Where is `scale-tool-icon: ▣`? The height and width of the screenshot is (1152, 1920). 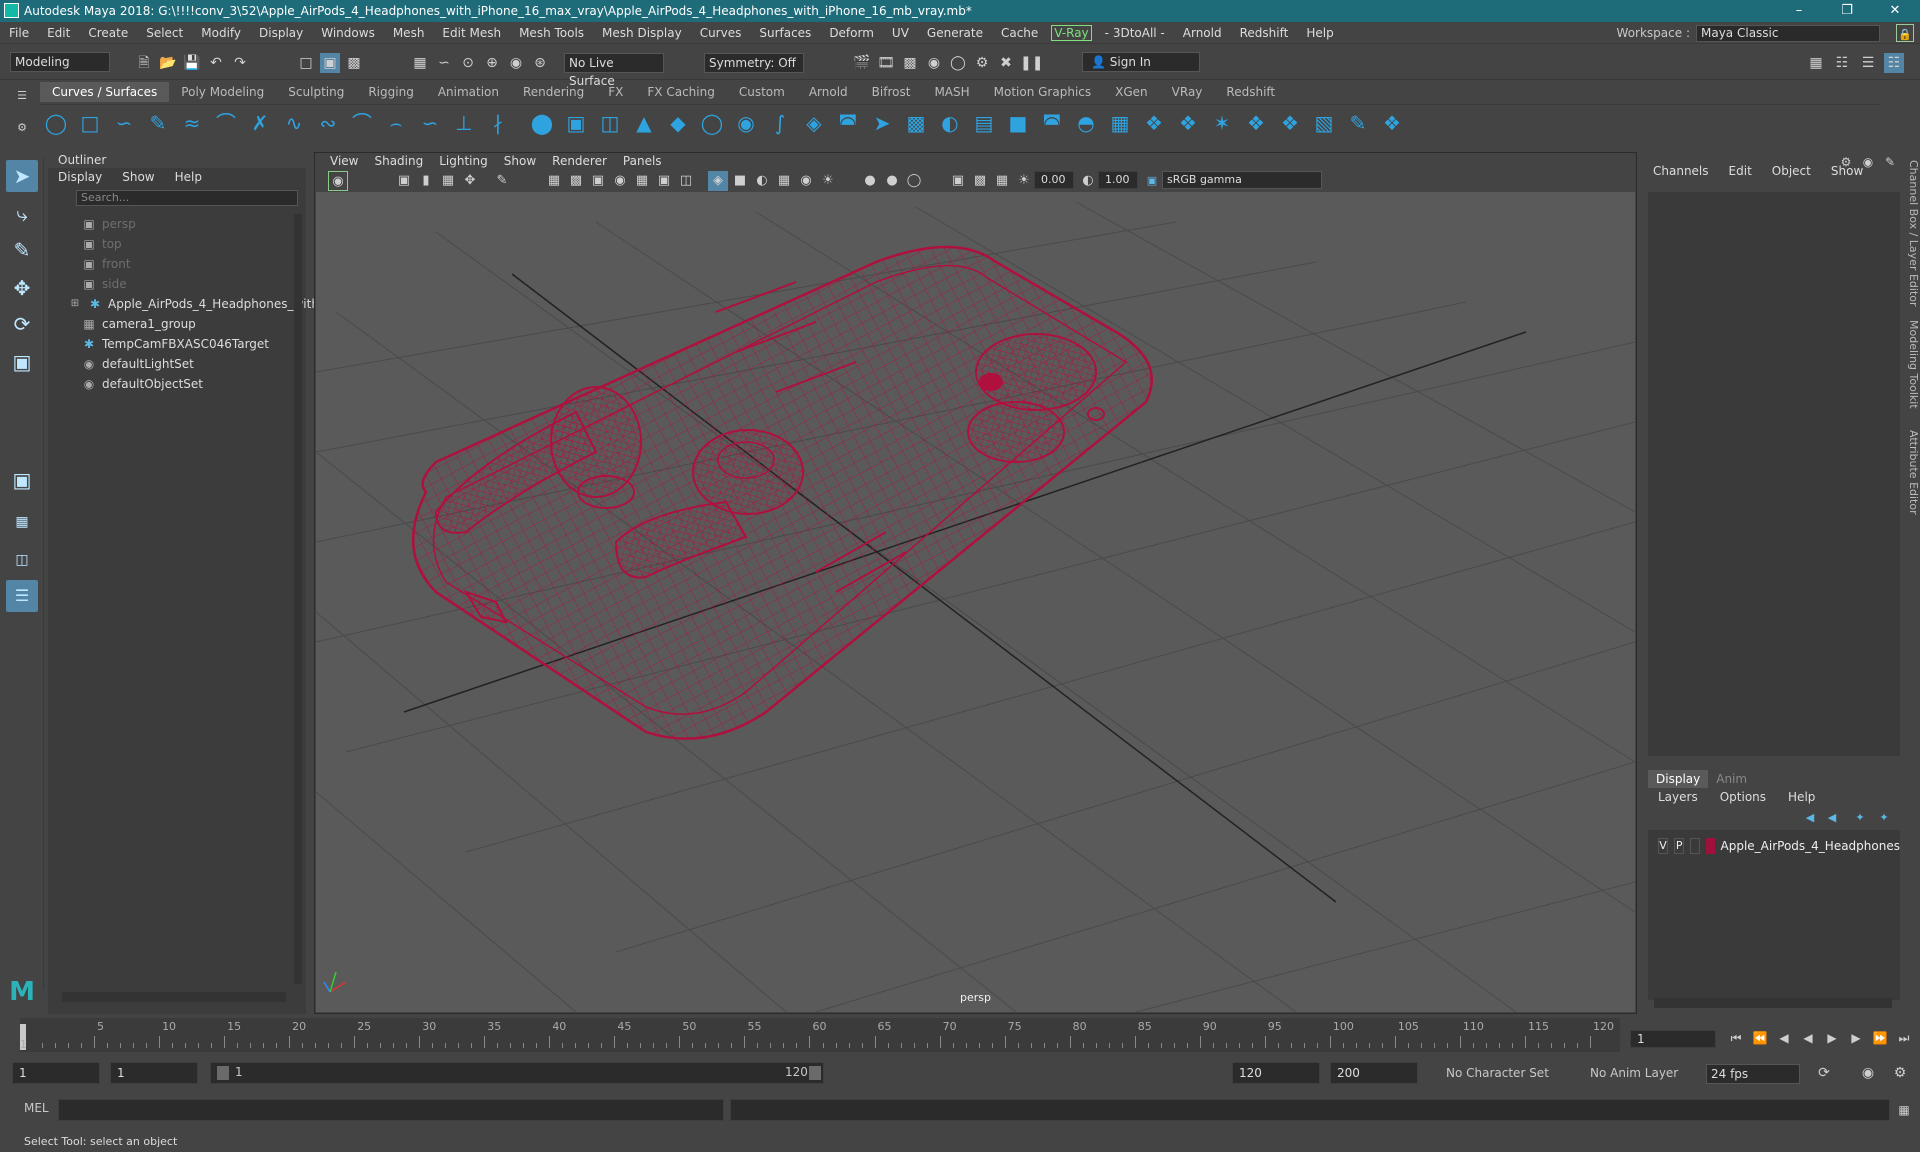
scale-tool-icon: ▣ is located at coordinates (22, 362).